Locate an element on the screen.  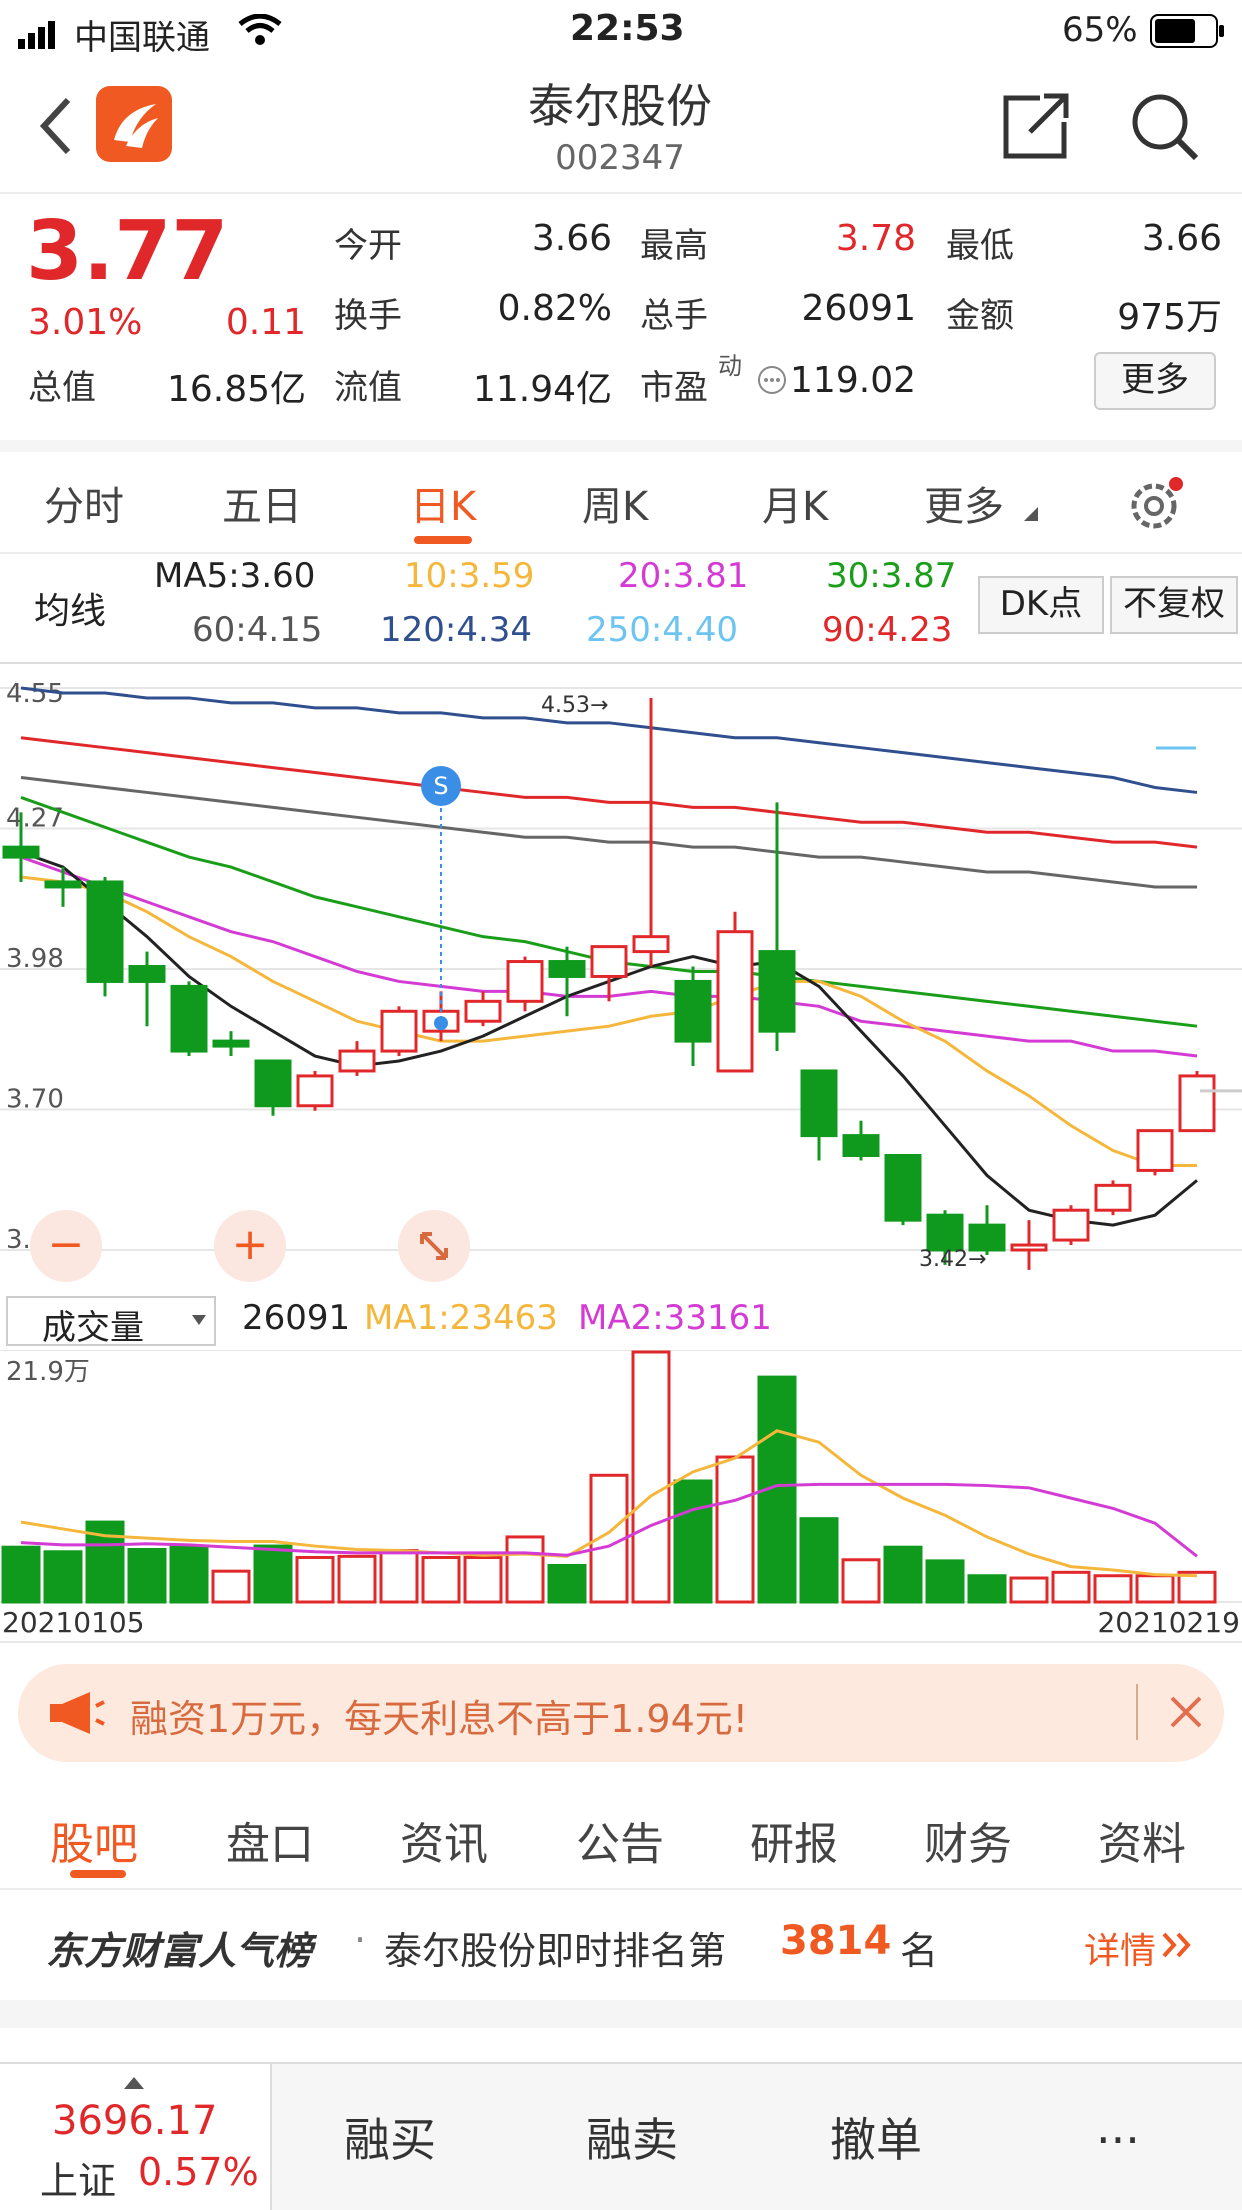
stock-code: 002347 is located at coordinates (620, 158).